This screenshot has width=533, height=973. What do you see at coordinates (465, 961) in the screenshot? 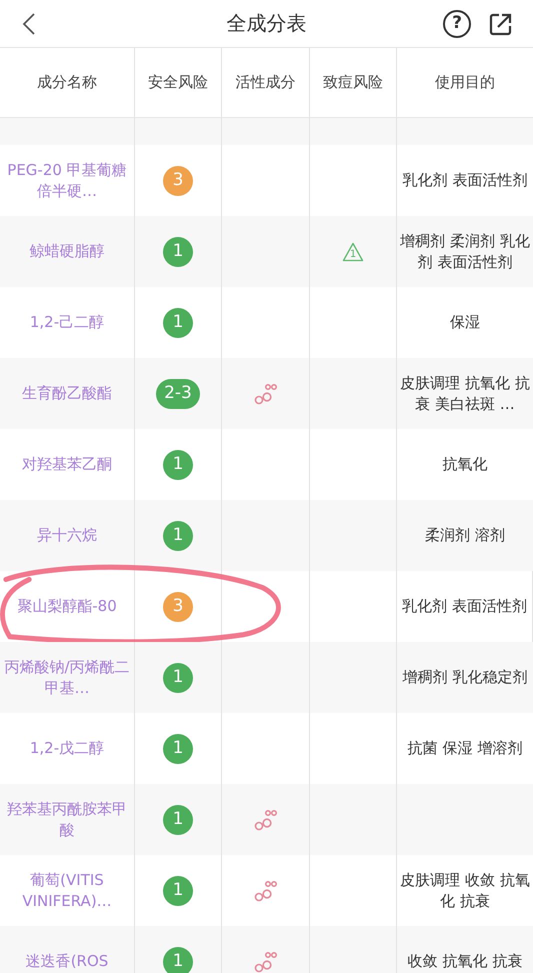
I see `purpose-text: 收敛 抗氧化 抗衰` at bounding box center [465, 961].